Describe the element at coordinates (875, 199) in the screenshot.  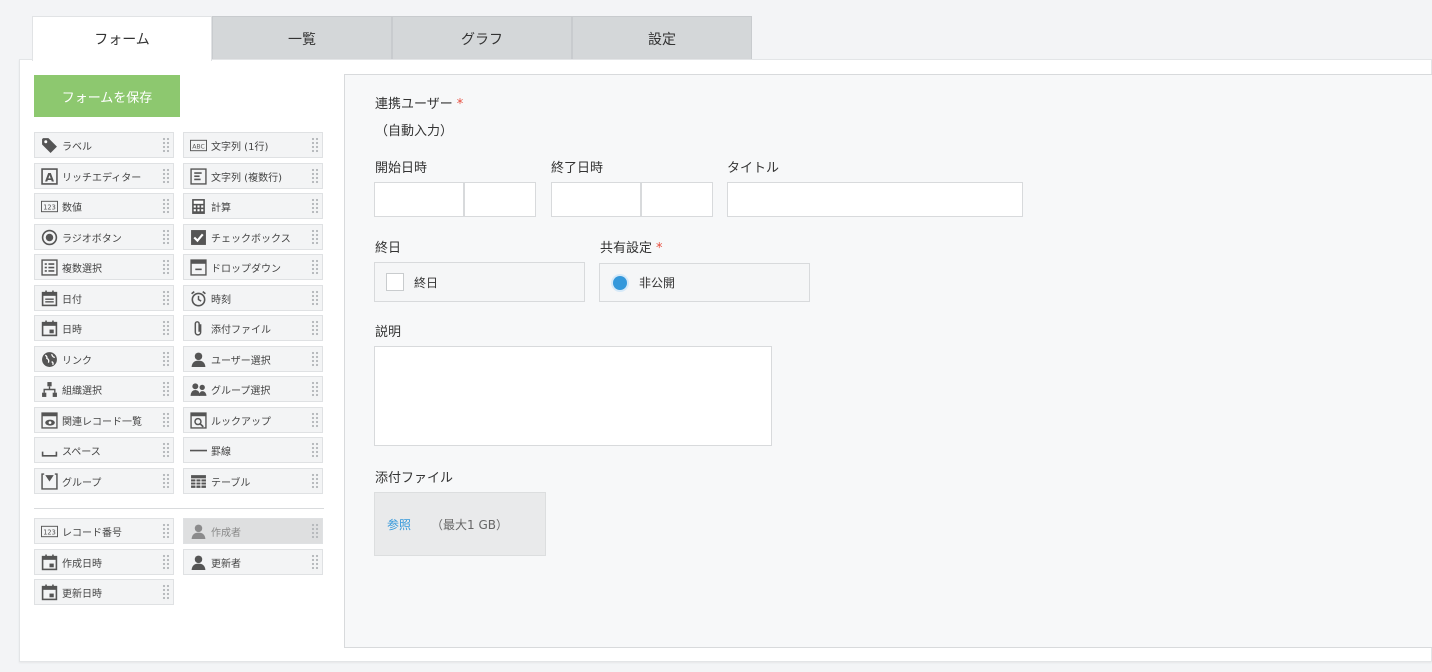
I see `title-input` at that location.